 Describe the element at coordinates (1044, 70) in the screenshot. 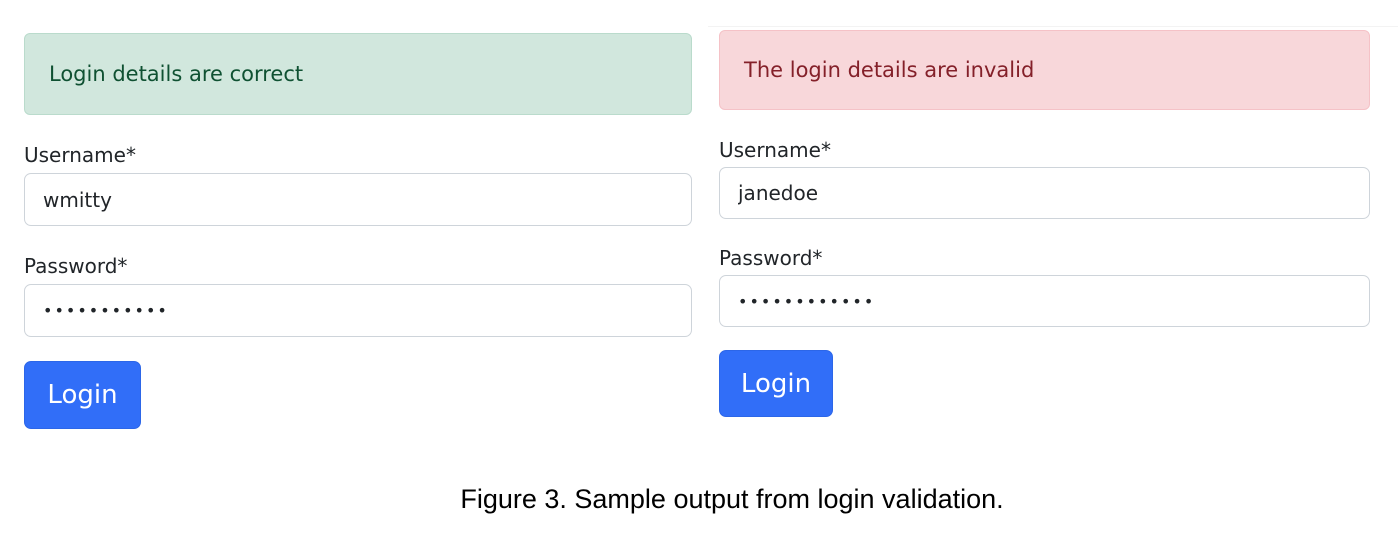

I see `error-alert: The login details are invalid` at that location.